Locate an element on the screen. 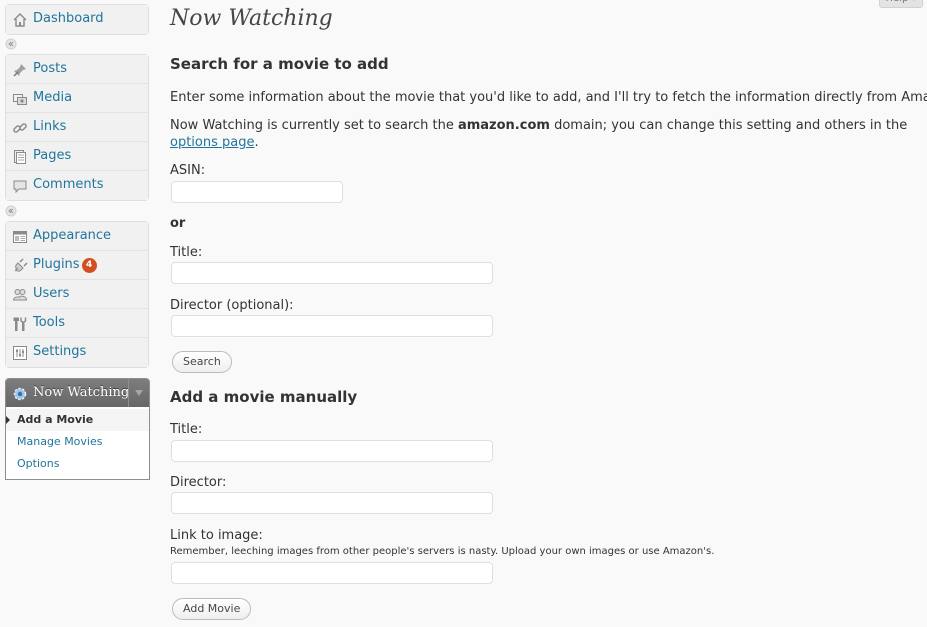 This screenshot has height=627, width=927. menu-group-dashboard: Dashboard is located at coordinates (77, 19).